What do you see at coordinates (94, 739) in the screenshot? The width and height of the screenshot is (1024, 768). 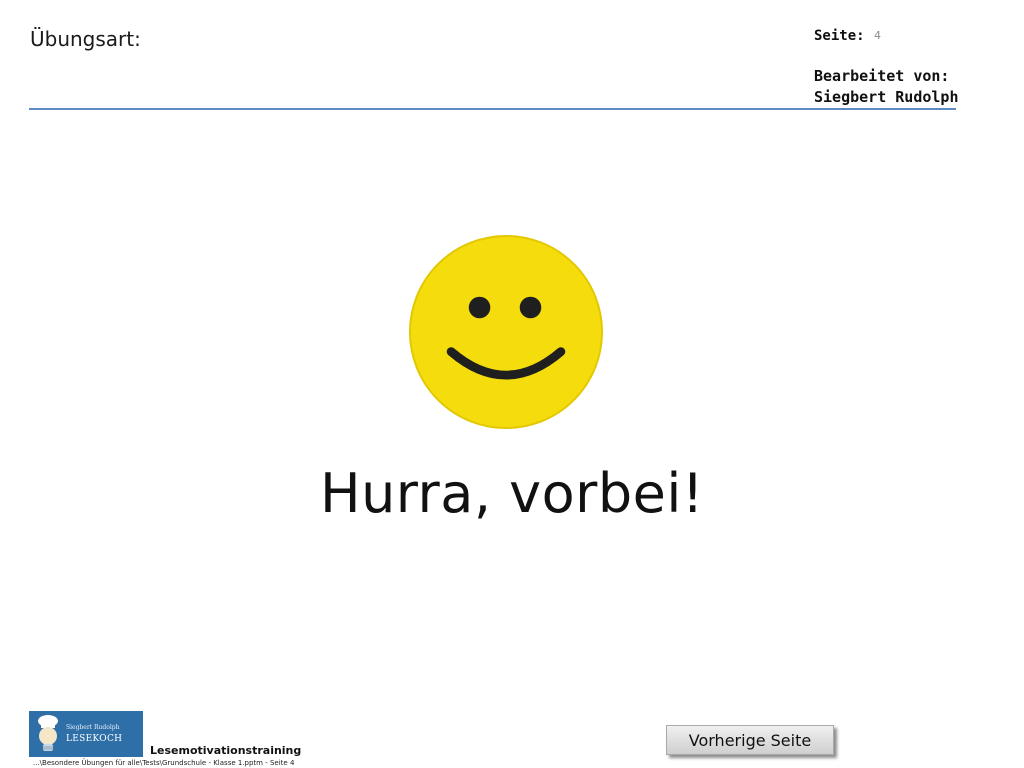 I see `logo-brand-name: LESEKOCH` at bounding box center [94, 739].